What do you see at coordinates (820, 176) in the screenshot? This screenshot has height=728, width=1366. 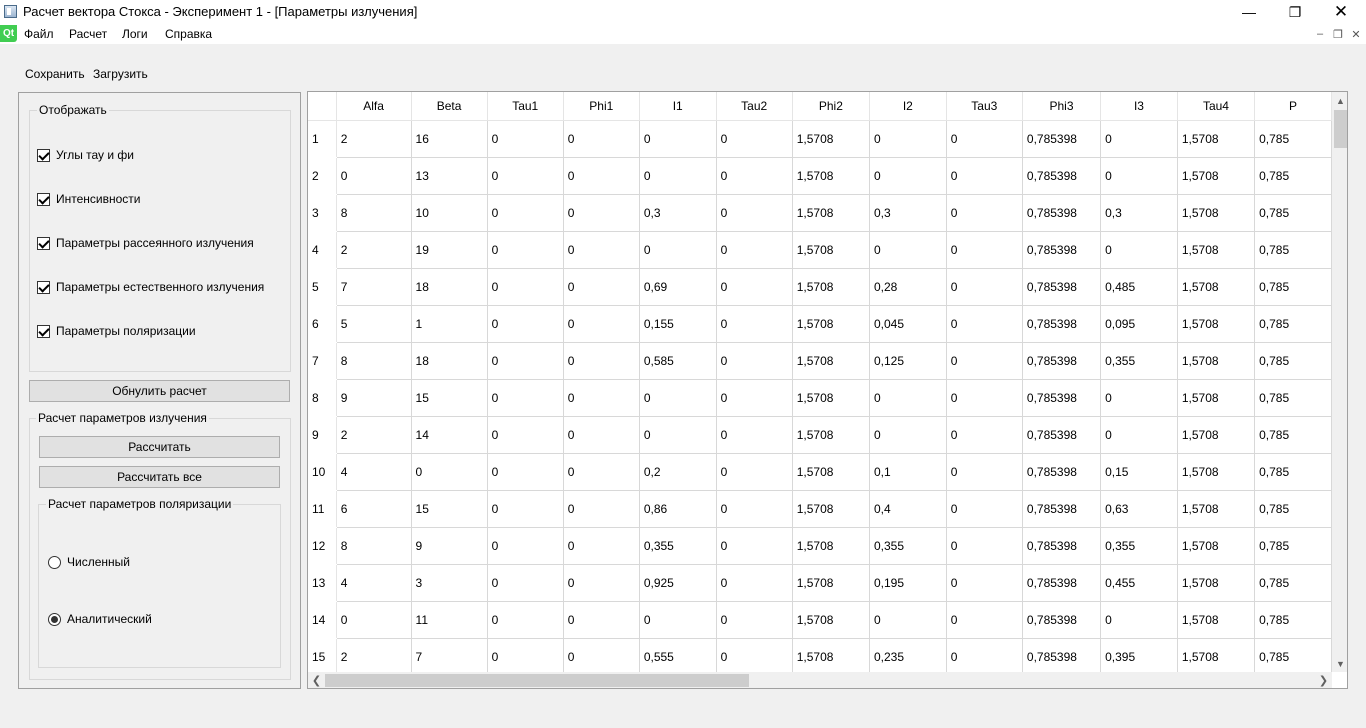 I see `table-row: 2 0 13 0 0 0 0 1,5708 0 0 0,785398 0 1,5708 0,785` at bounding box center [820, 176].